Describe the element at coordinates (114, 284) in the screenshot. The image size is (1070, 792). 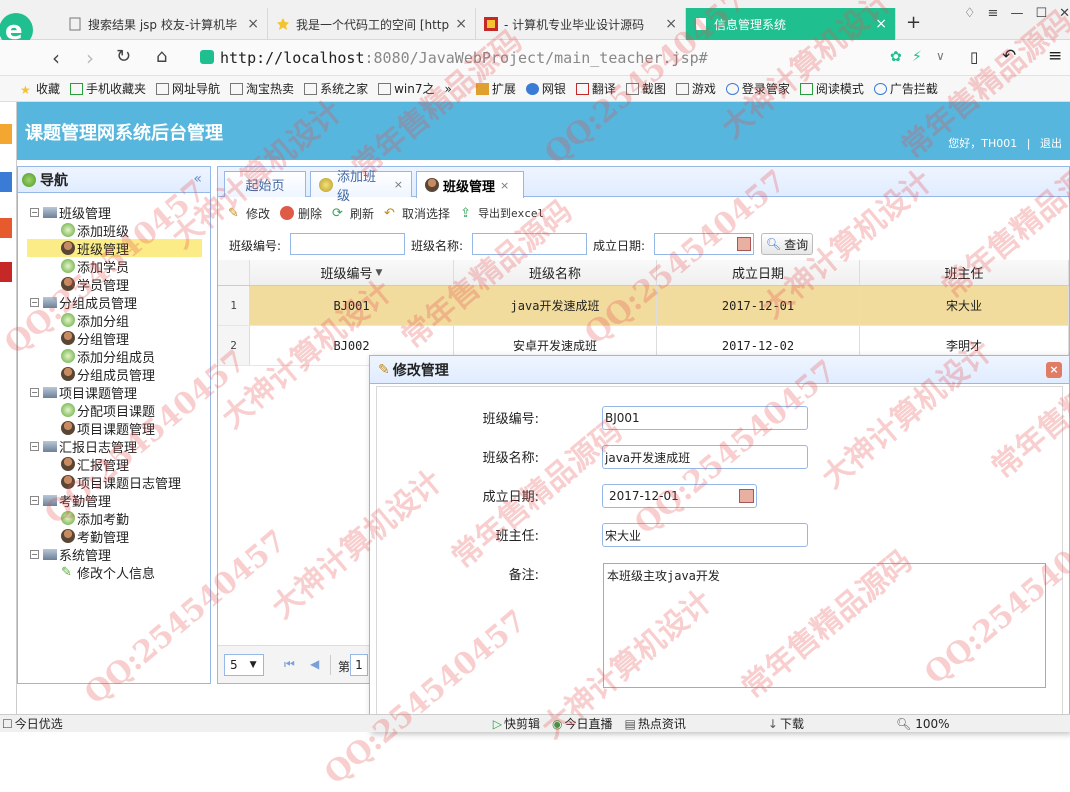
I see `nav-item: 学员管理` at that location.